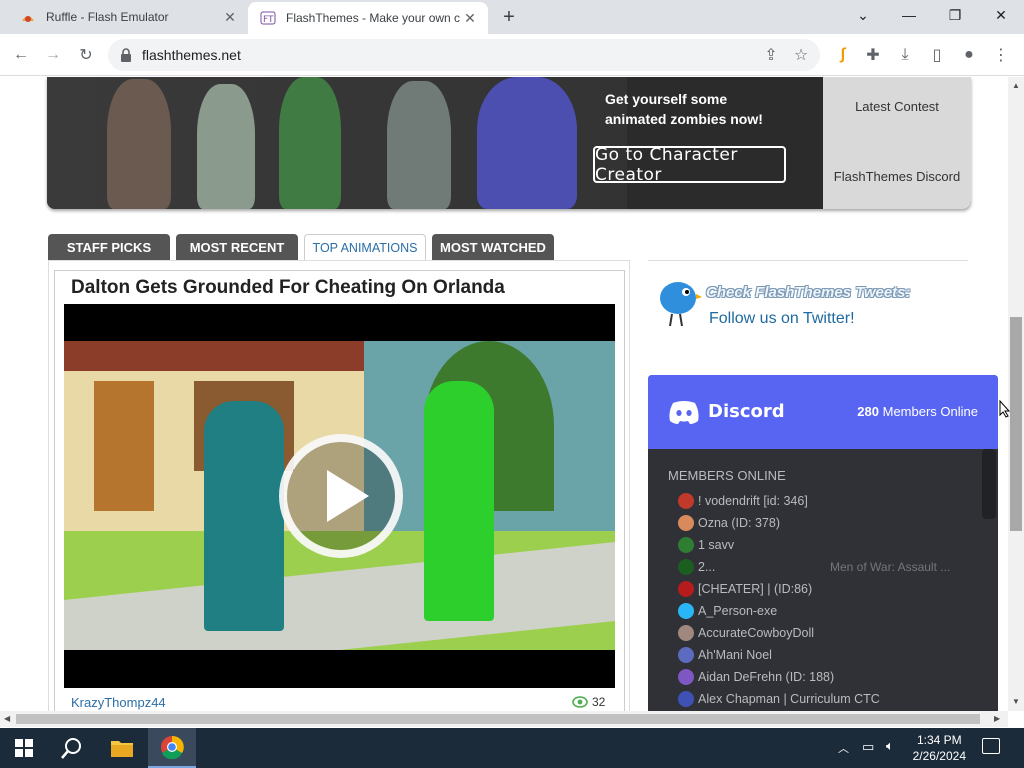 The height and width of the screenshot is (768, 1024). I want to click on tab-staff-picks: STAFF PICKS, so click(109, 247).